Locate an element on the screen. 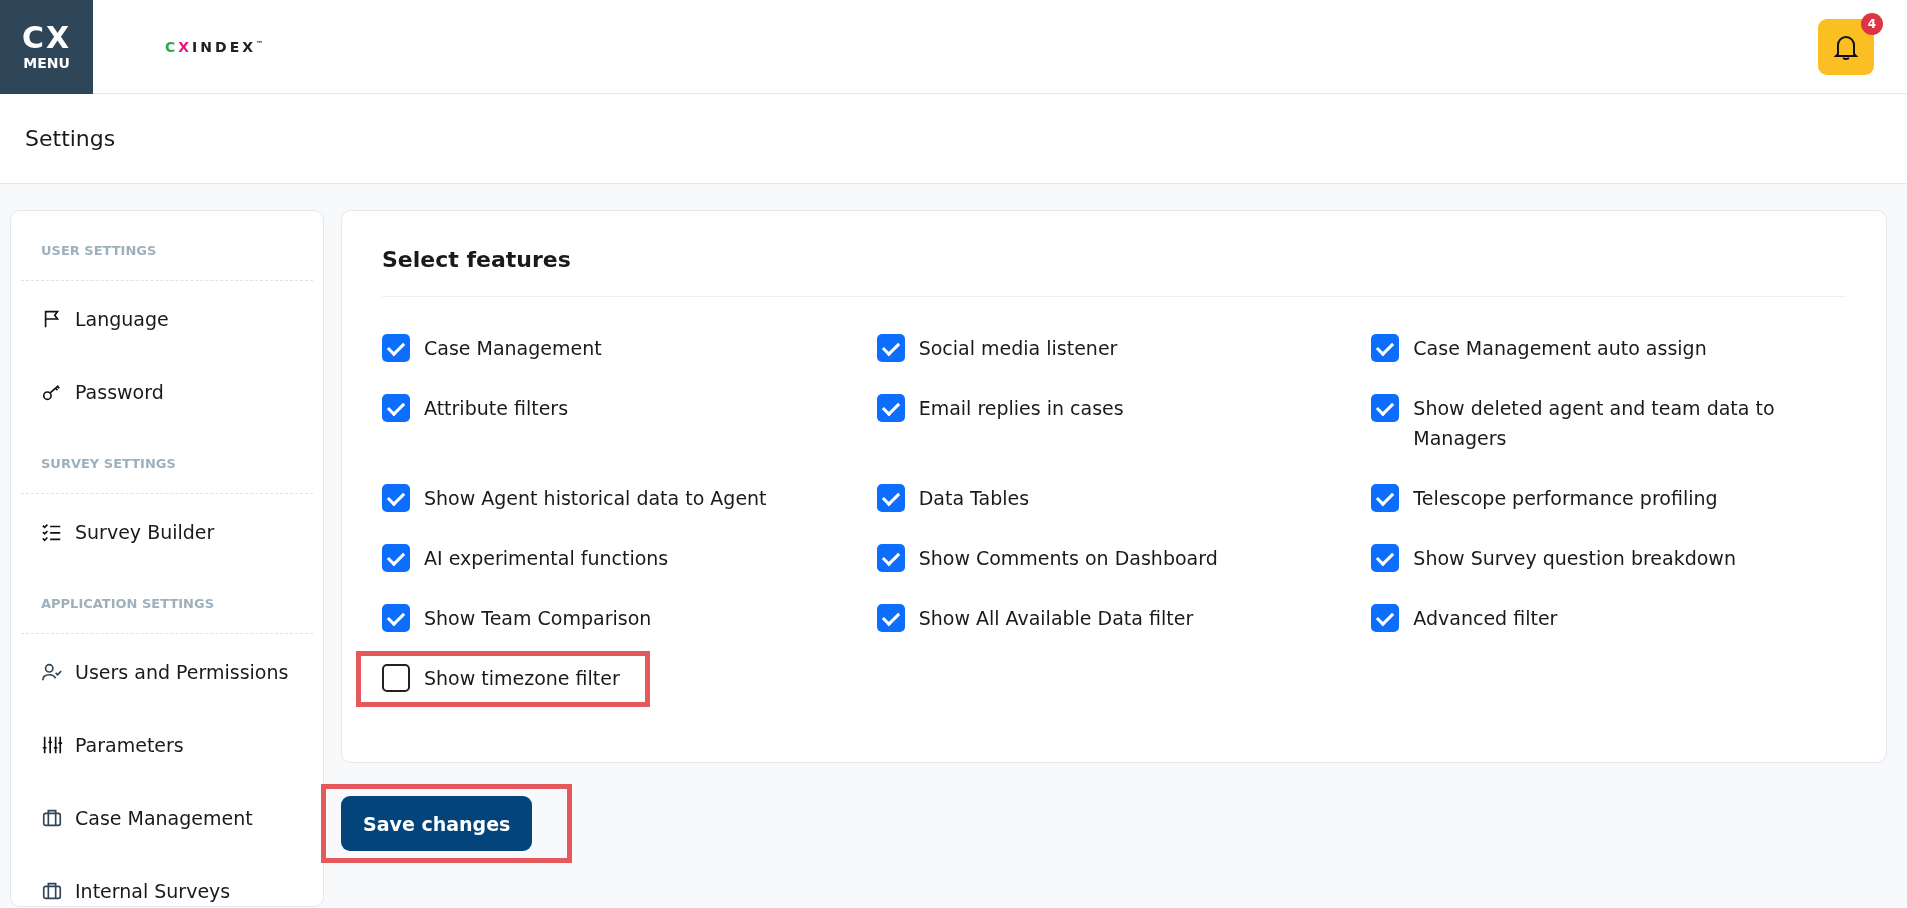 The height and width of the screenshot is (908, 1907). sidebar-item: Parameters is located at coordinates (167, 745).